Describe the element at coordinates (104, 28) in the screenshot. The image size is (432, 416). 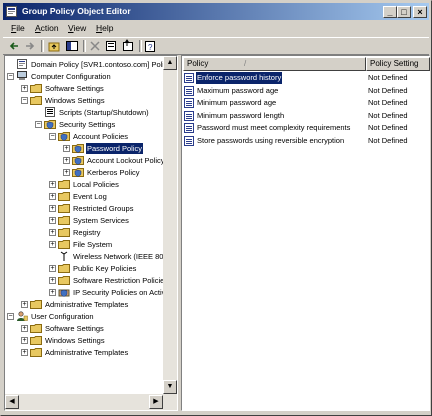
I see `menu-help: Help` at that location.